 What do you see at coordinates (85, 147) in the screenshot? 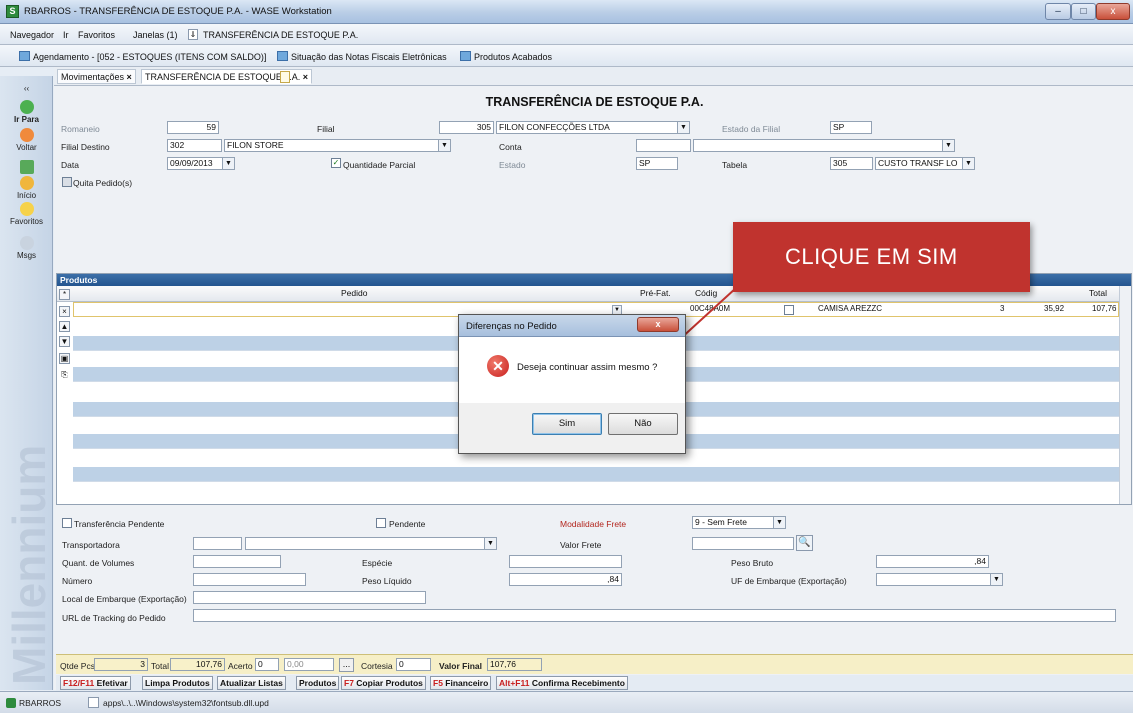
I see `filial-destino-label: Filial Destino` at bounding box center [85, 147].